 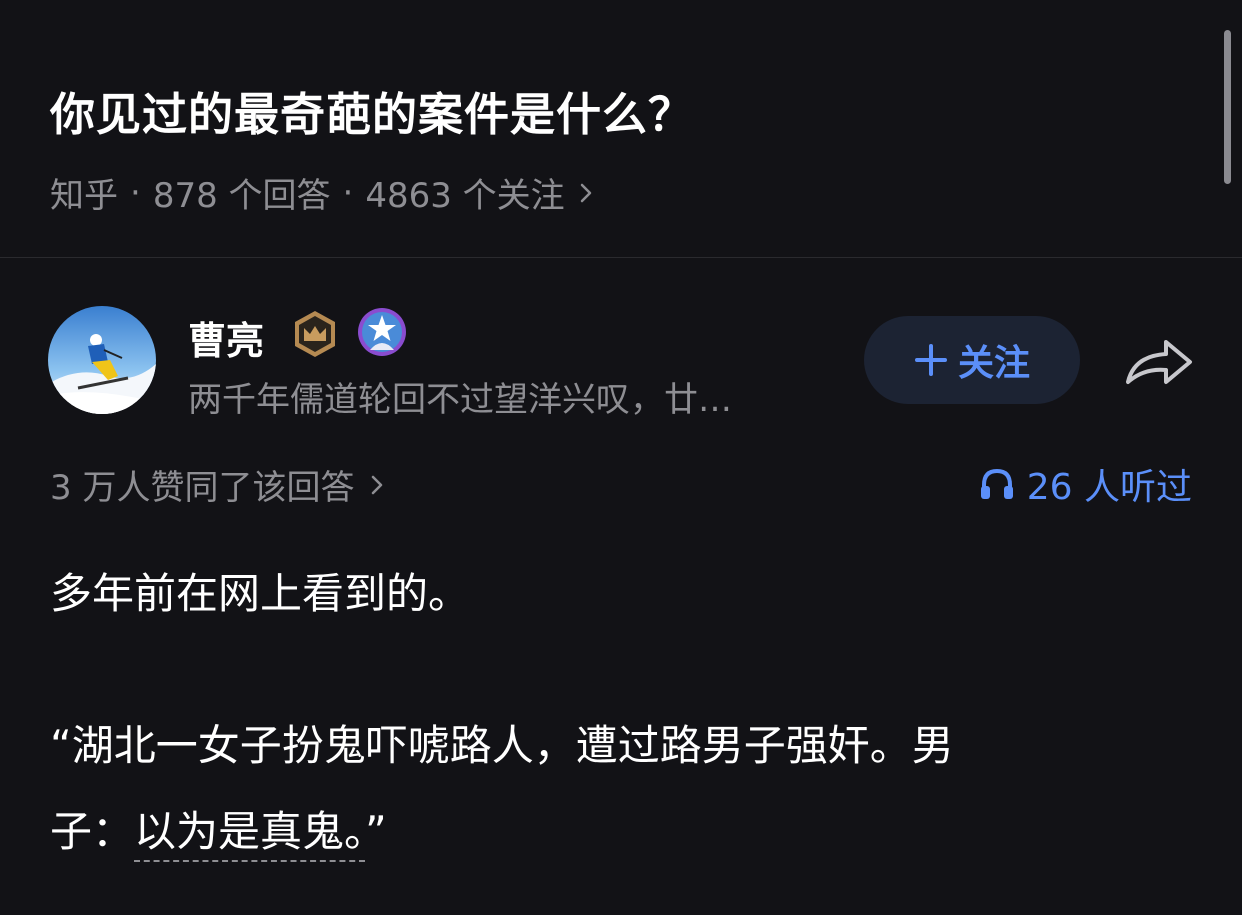 What do you see at coordinates (84, 196) in the screenshot?
I see `source-label: 知乎` at bounding box center [84, 196].